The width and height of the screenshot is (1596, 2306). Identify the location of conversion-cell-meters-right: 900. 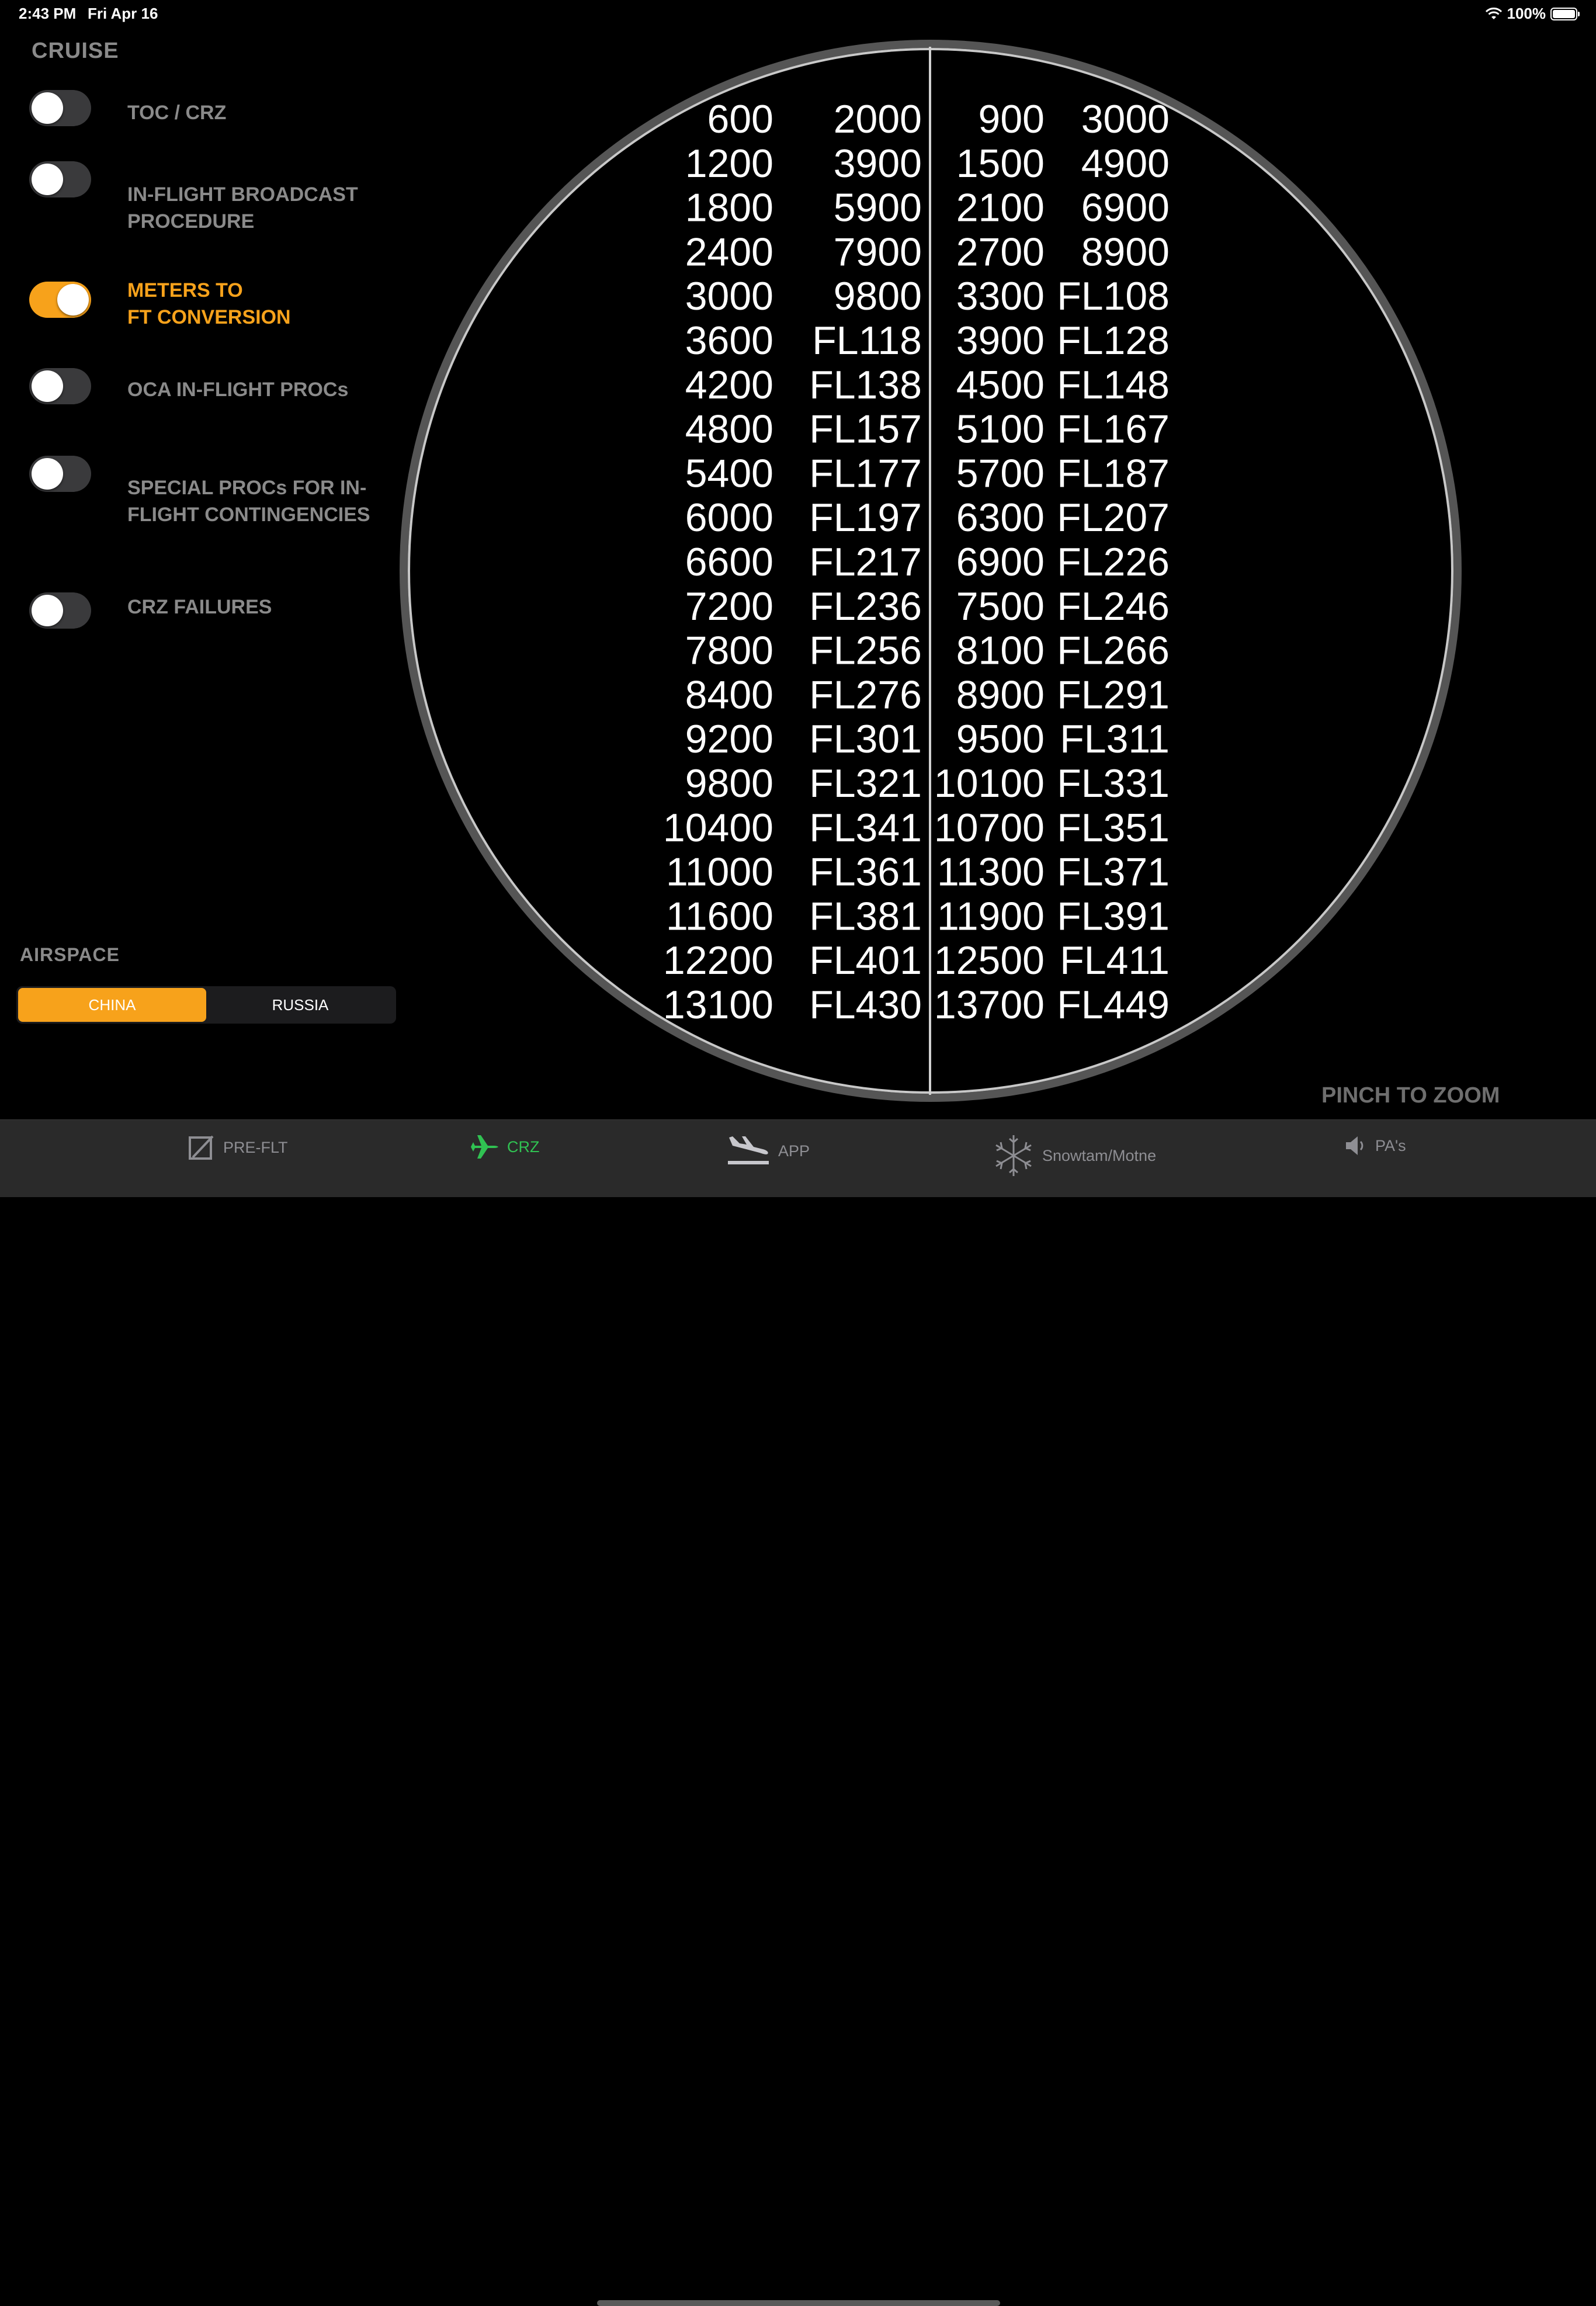
(1012, 119).